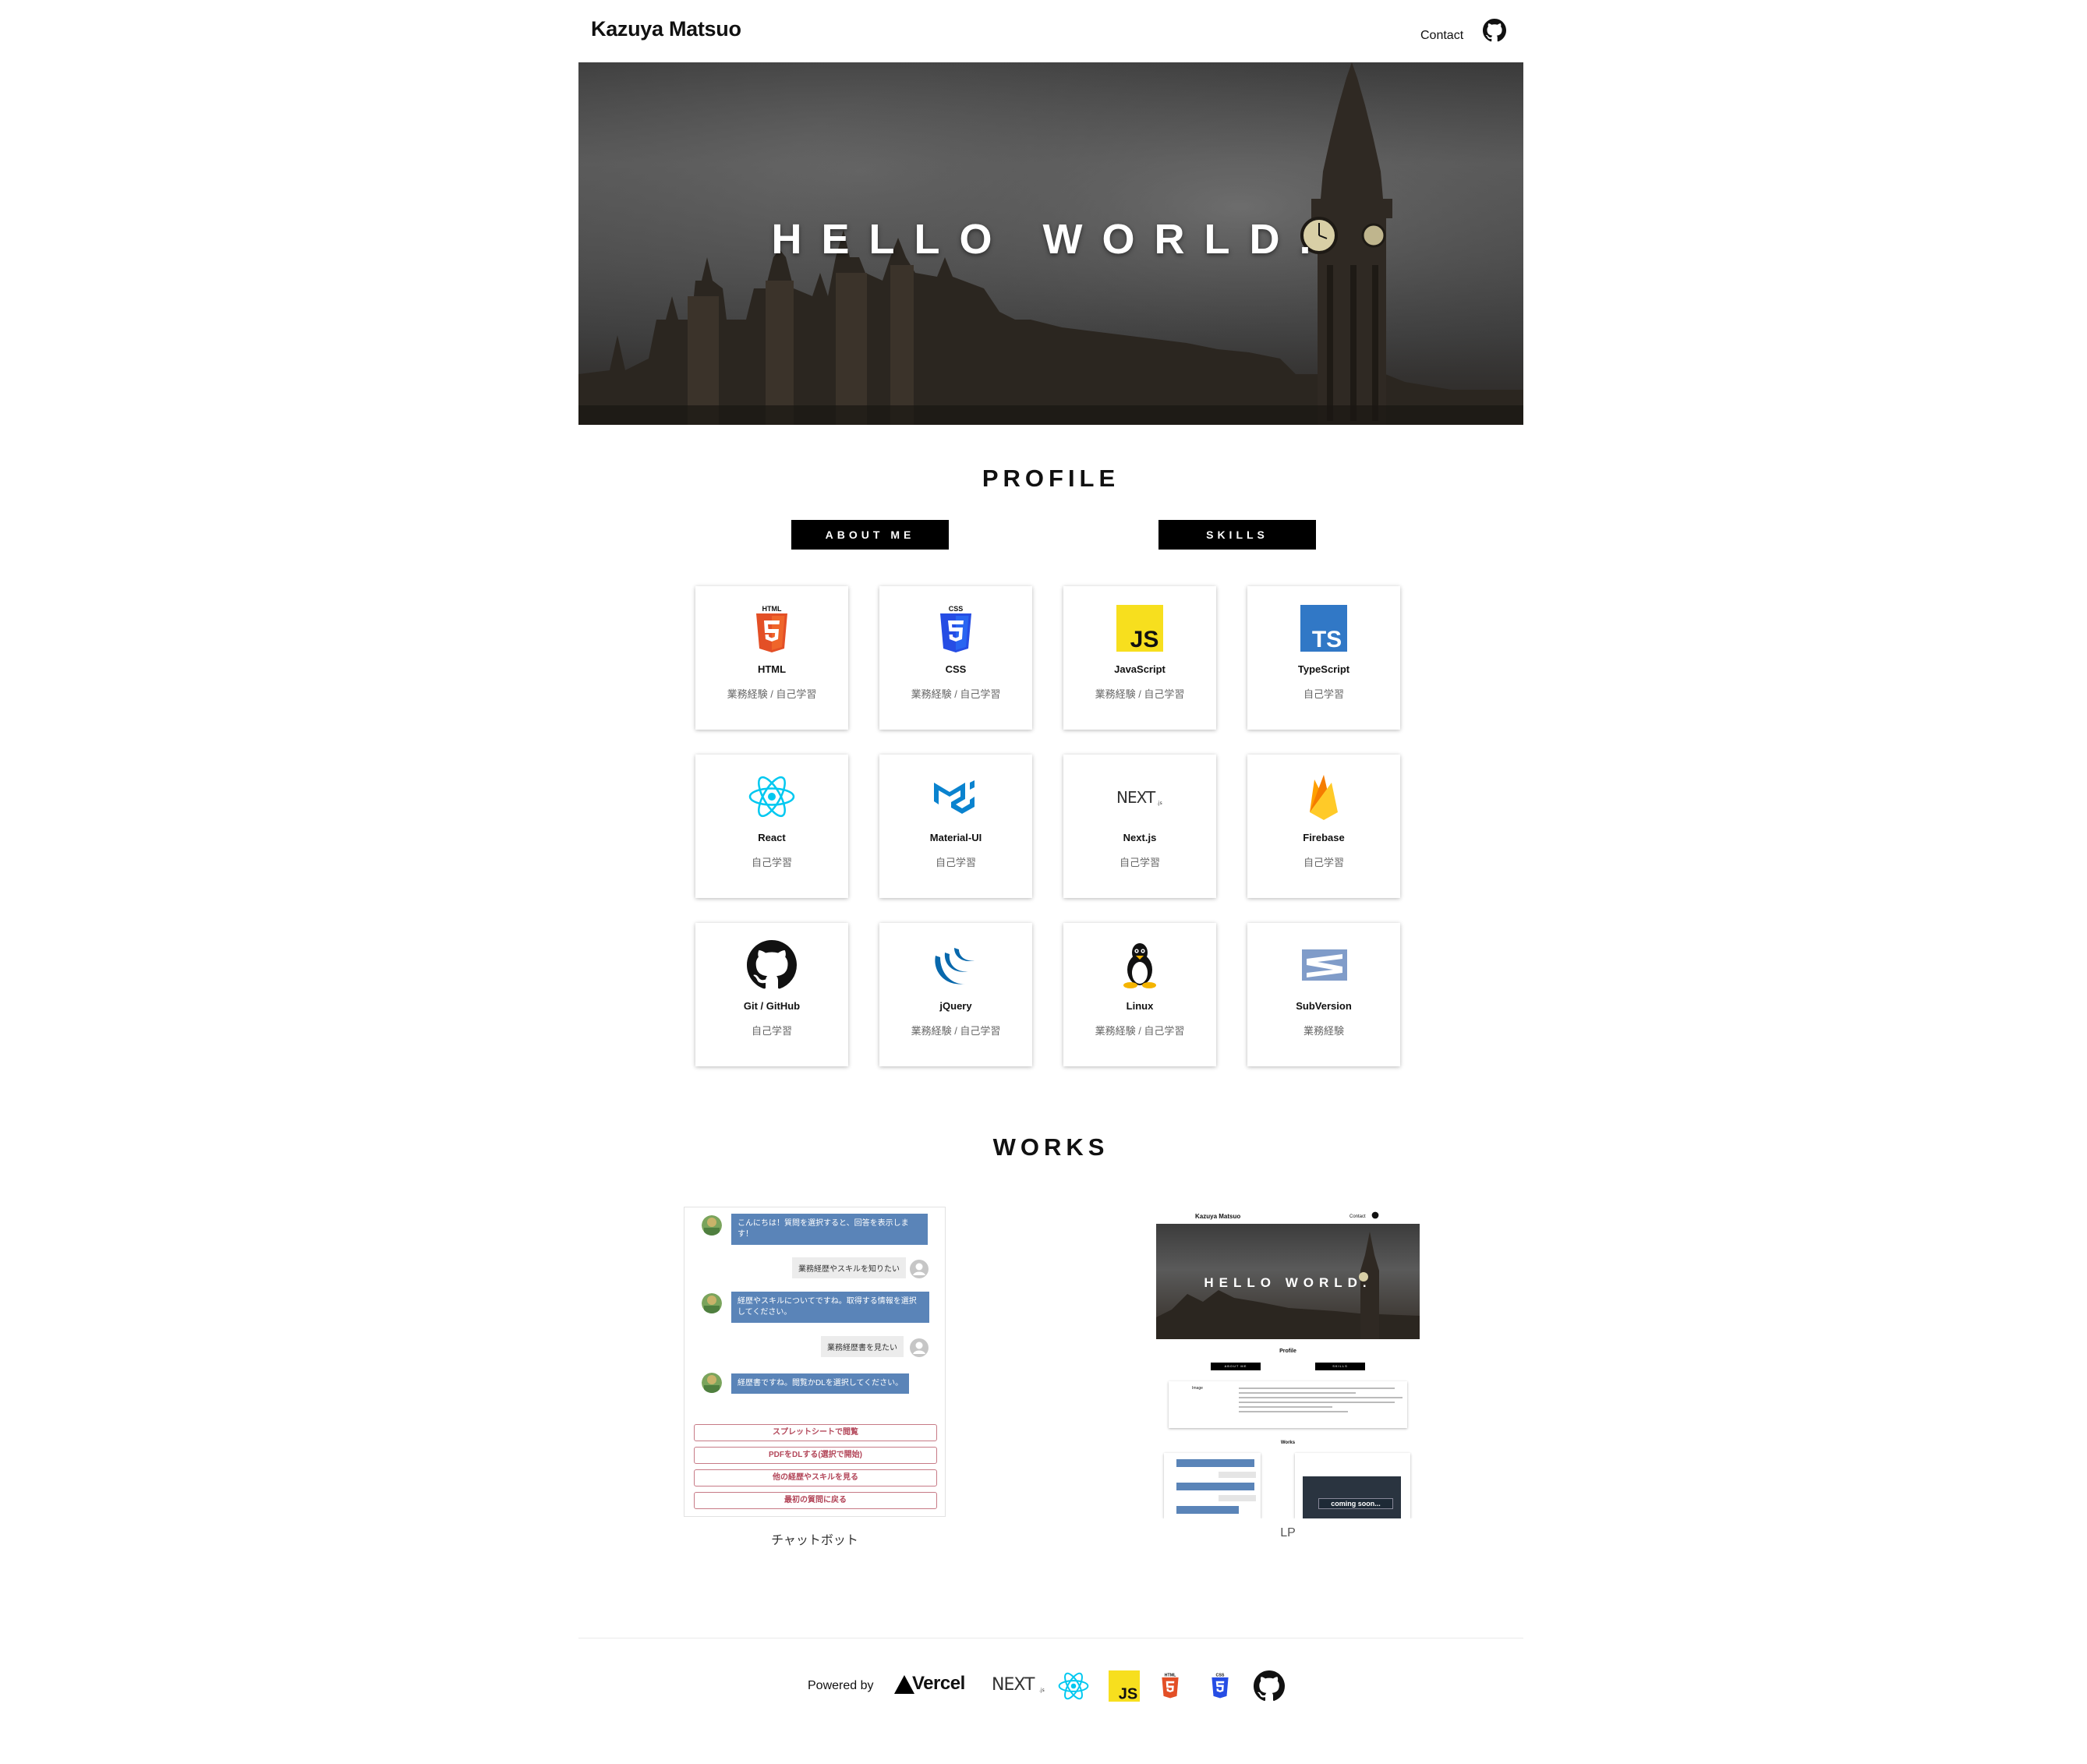  I want to click on skill-level: 業務経験, so click(1323, 1031).